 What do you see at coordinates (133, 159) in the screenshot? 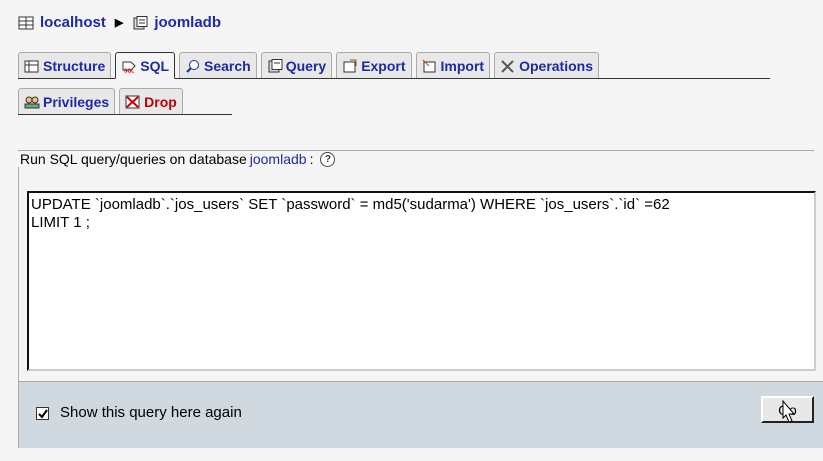
I see `legend-prefix: Run SQL query/queries on database` at bounding box center [133, 159].